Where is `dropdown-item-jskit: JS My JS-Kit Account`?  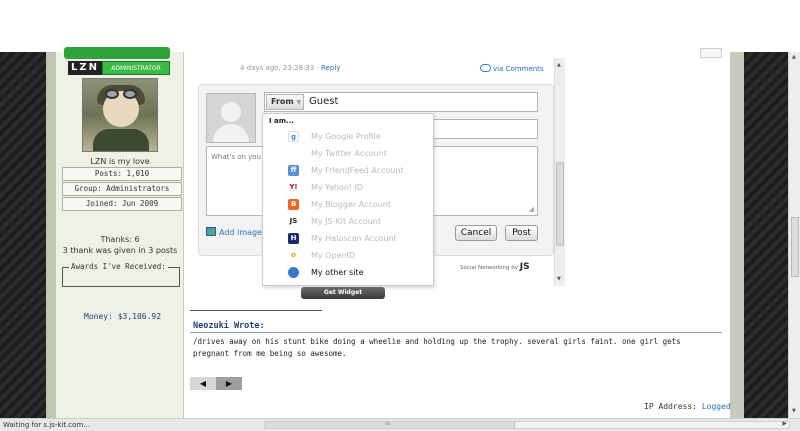 dropdown-item-jskit: JS My JS-Kit Account is located at coordinates (348, 221).